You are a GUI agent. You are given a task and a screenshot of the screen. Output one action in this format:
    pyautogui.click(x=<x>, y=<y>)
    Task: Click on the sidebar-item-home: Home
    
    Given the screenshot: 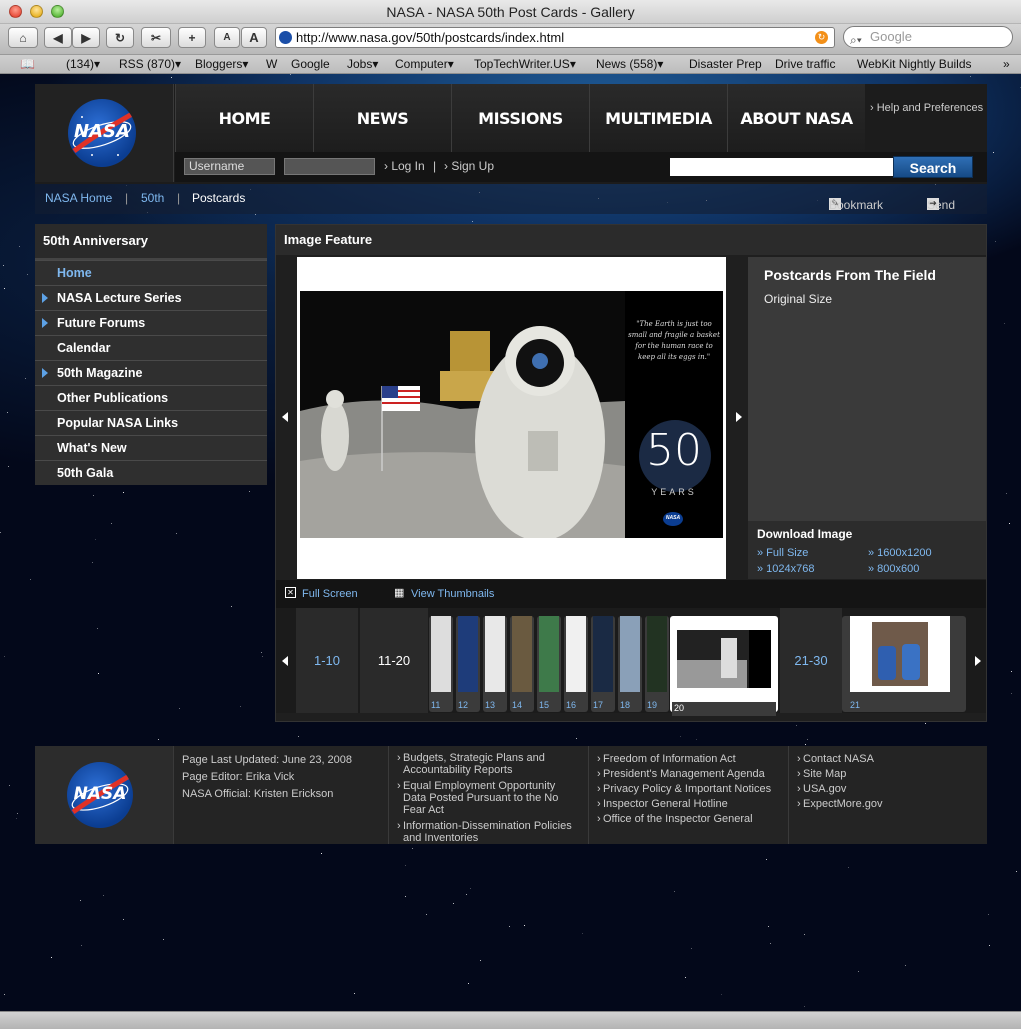 What is the action you would take?
    pyautogui.click(x=151, y=272)
    